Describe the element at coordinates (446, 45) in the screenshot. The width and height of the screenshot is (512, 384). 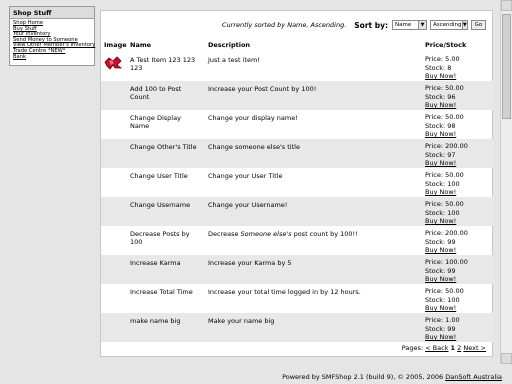
I see `header-price-stock: Price/Stock` at that location.